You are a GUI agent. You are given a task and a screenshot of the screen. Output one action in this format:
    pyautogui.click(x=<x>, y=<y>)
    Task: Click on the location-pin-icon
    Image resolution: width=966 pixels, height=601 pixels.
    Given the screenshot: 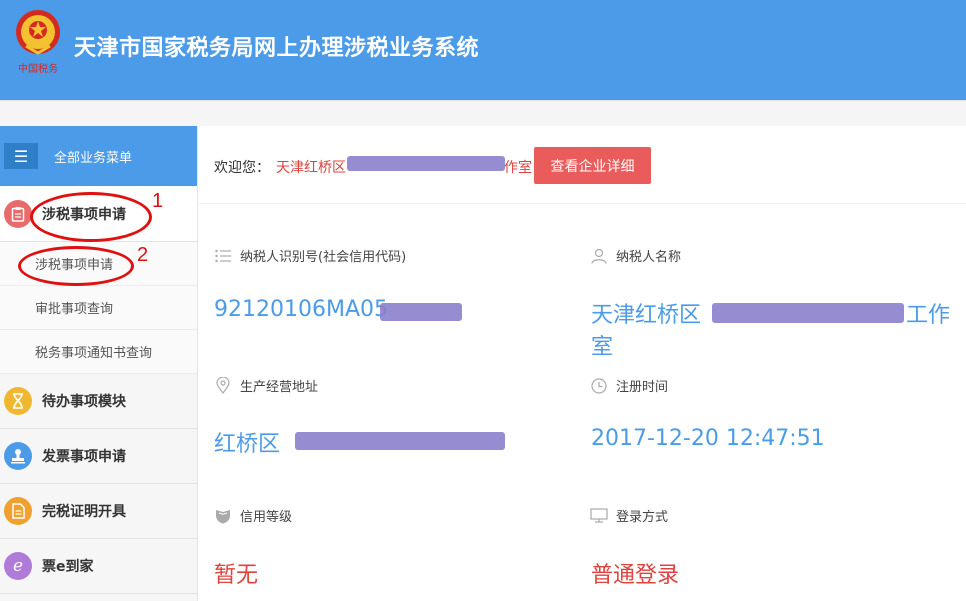 What is the action you would take?
    pyautogui.click(x=223, y=386)
    